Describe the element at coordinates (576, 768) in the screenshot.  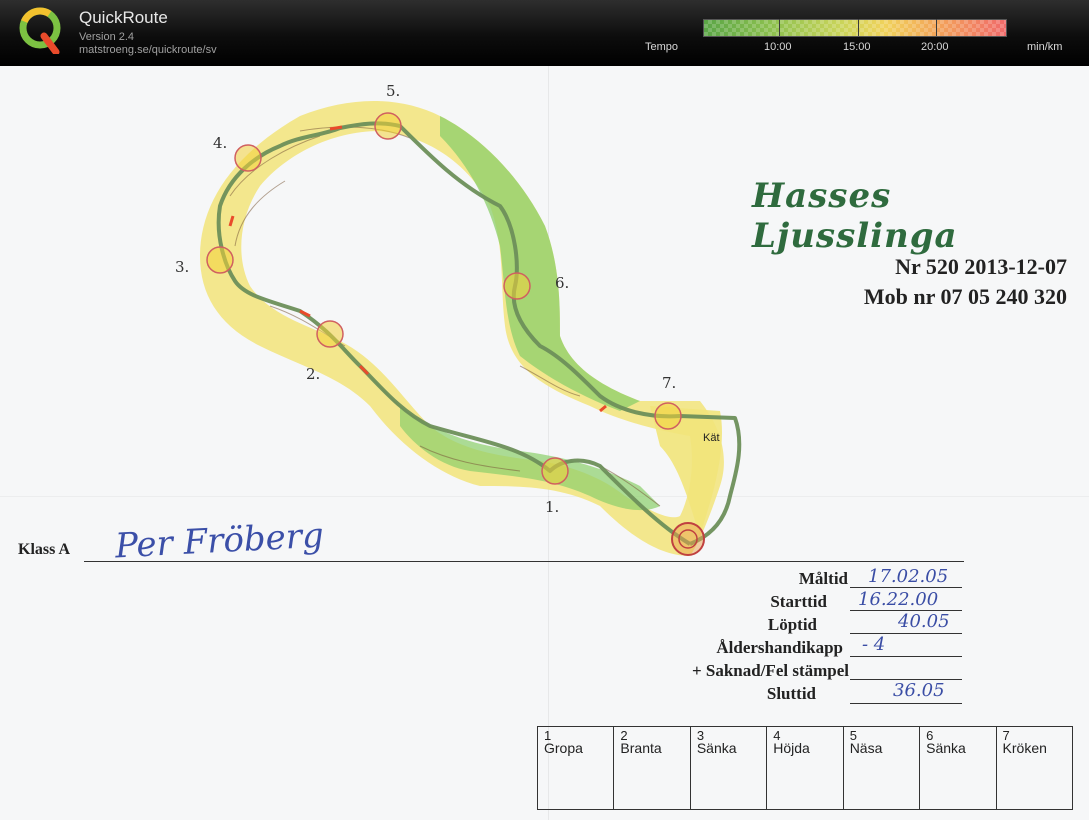
I see `control-cell-1: 1 Gropa` at that location.